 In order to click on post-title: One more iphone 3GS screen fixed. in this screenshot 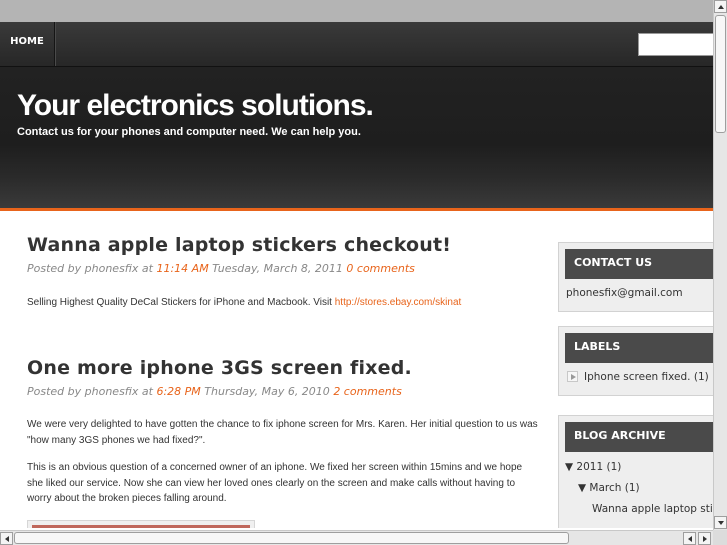, I will do `click(219, 368)`.